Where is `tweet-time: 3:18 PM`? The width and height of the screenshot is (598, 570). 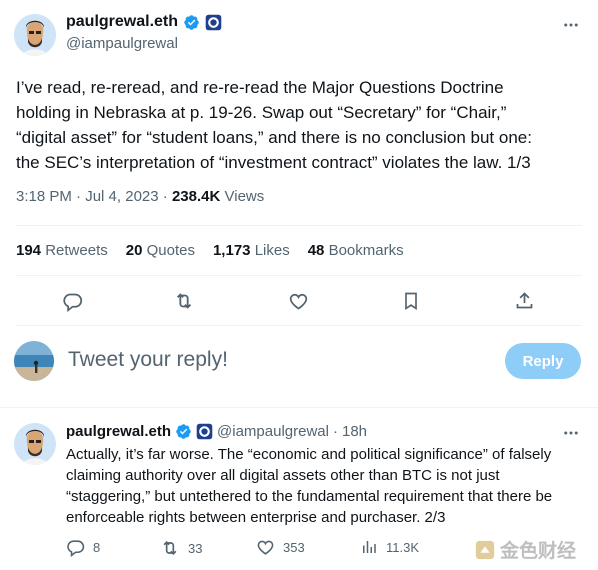
tweet-time: 3:18 PM is located at coordinates (44, 196).